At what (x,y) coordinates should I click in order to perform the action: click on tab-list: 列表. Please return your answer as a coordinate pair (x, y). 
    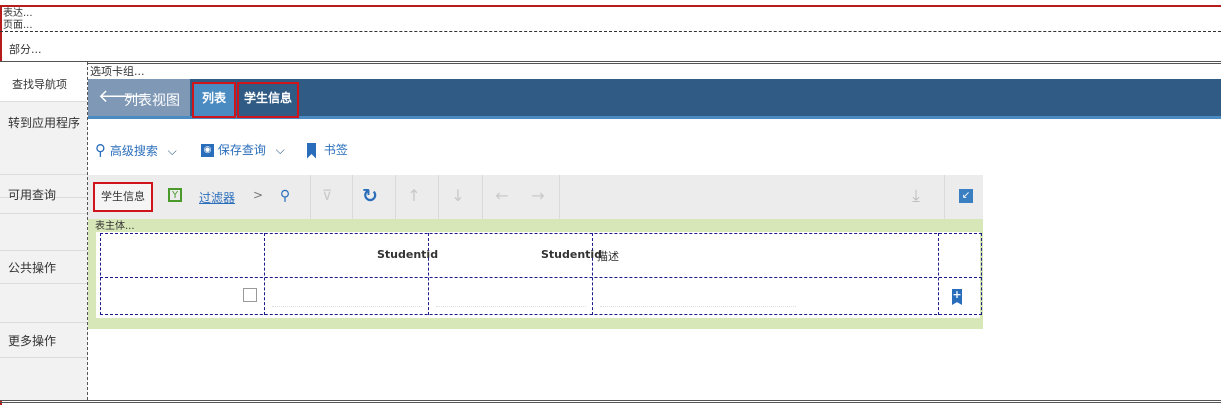
    Looking at the image, I should click on (214, 100).